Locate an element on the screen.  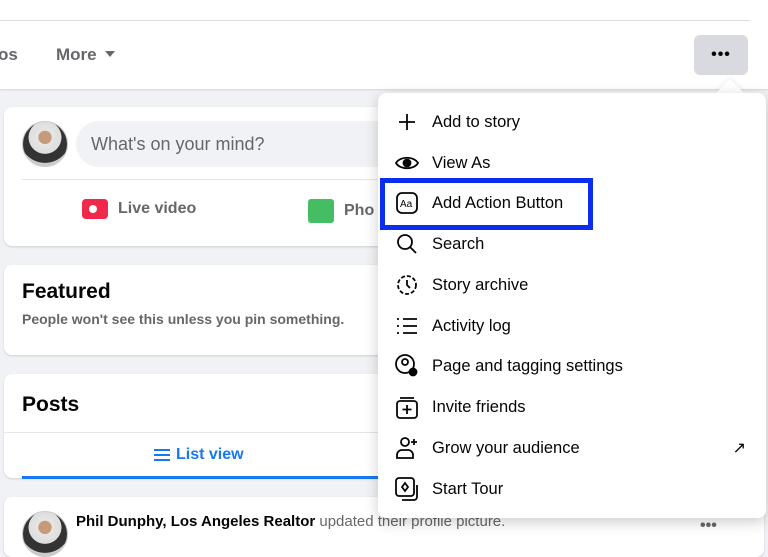
caret-down-icon is located at coordinates (109, 54).